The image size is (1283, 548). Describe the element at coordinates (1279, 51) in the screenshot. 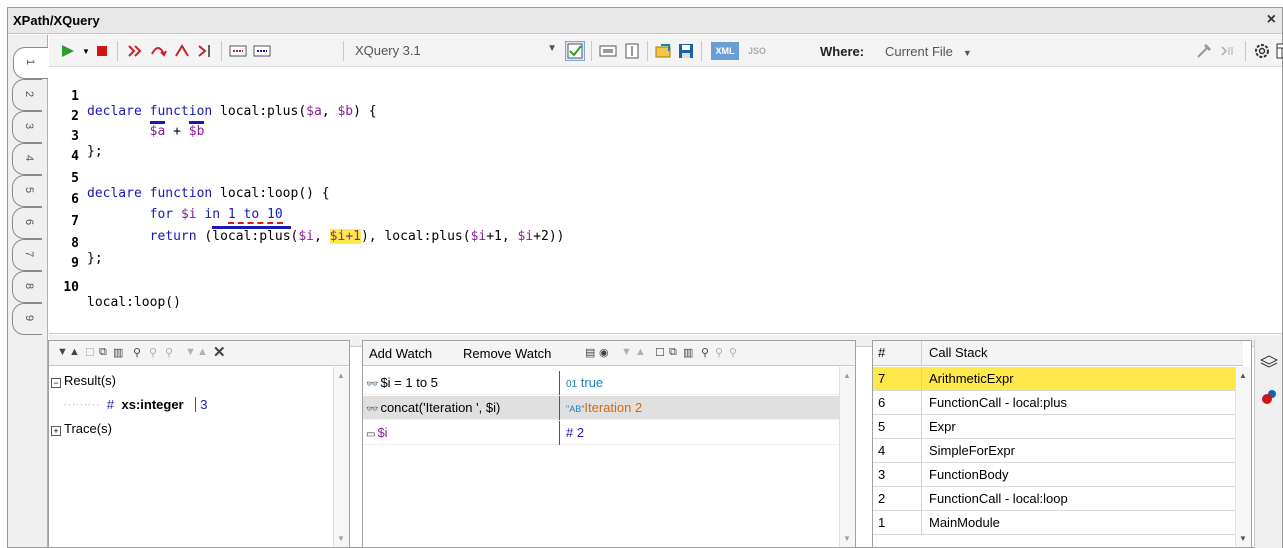

I see `layout-icon` at that location.